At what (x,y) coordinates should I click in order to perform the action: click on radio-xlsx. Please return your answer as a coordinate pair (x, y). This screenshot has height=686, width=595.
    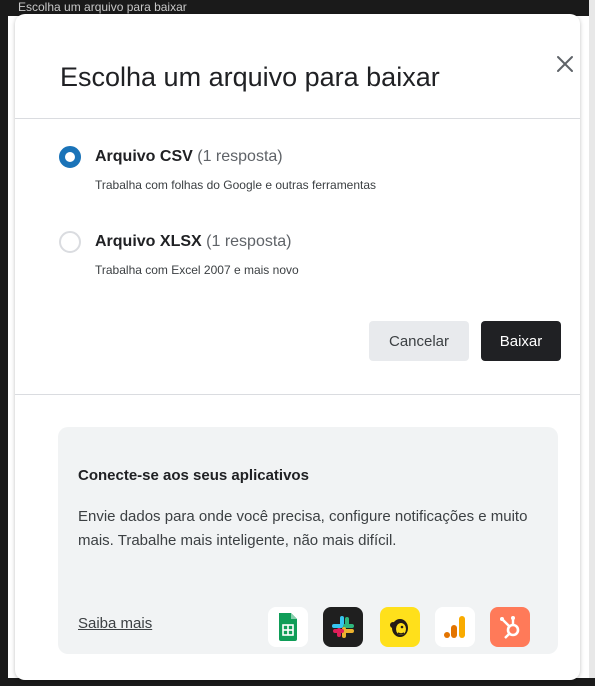
    Looking at the image, I should click on (70, 242).